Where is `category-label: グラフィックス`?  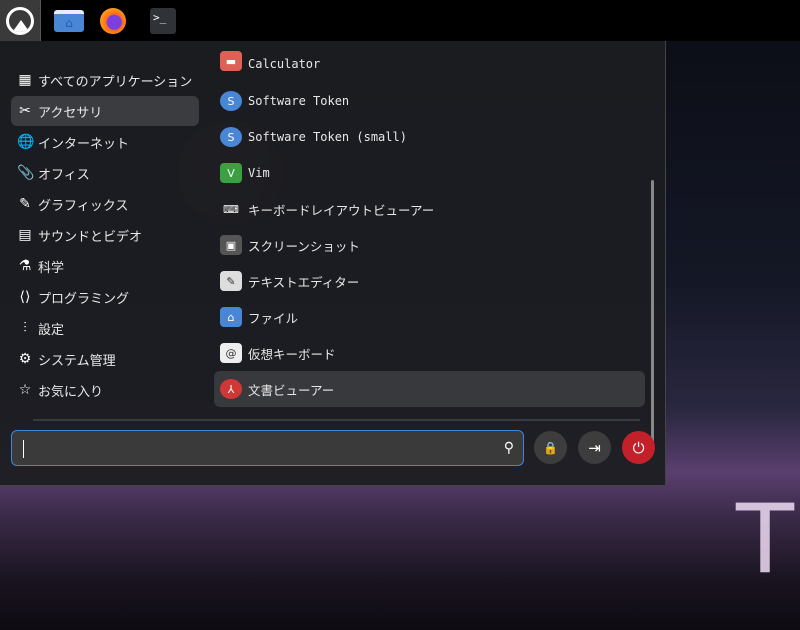
category-label: グラフィックス is located at coordinates (83, 206).